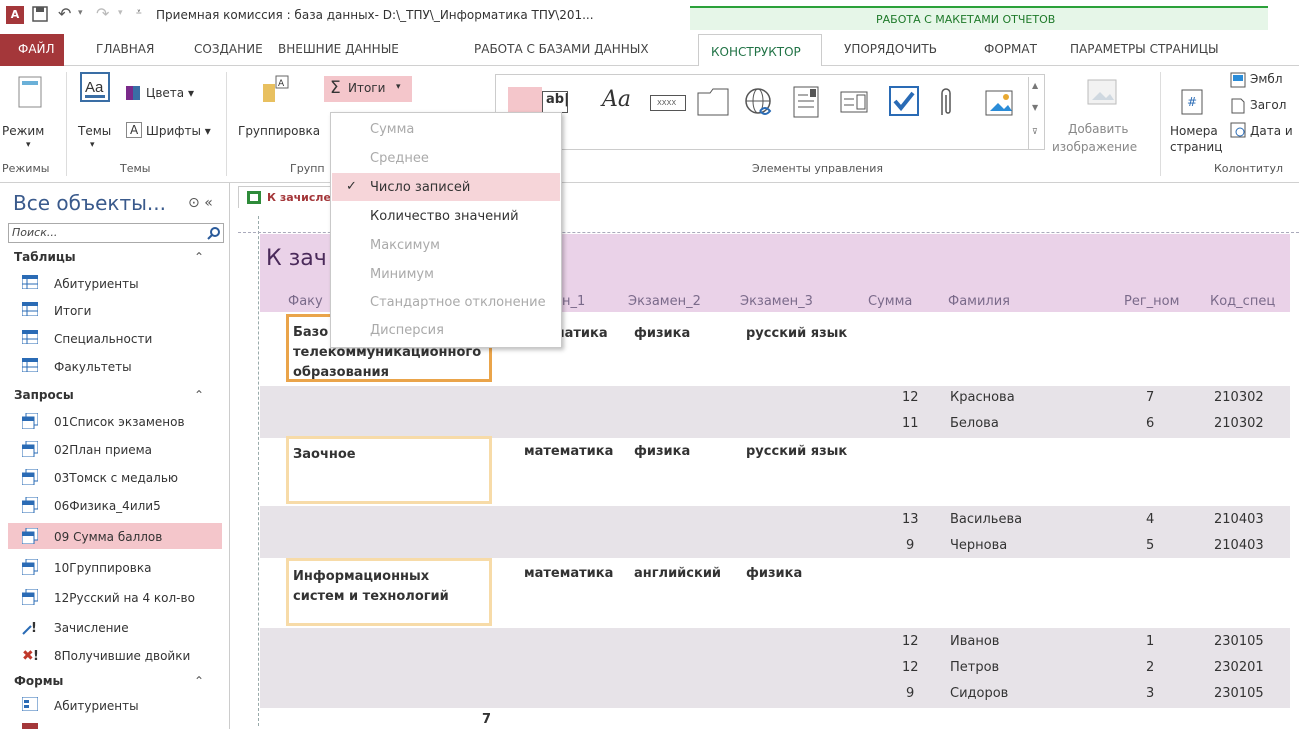 The height and width of the screenshot is (729, 1299). What do you see at coordinates (134, 130) in the screenshot?
I see `fonts-icon: A` at bounding box center [134, 130].